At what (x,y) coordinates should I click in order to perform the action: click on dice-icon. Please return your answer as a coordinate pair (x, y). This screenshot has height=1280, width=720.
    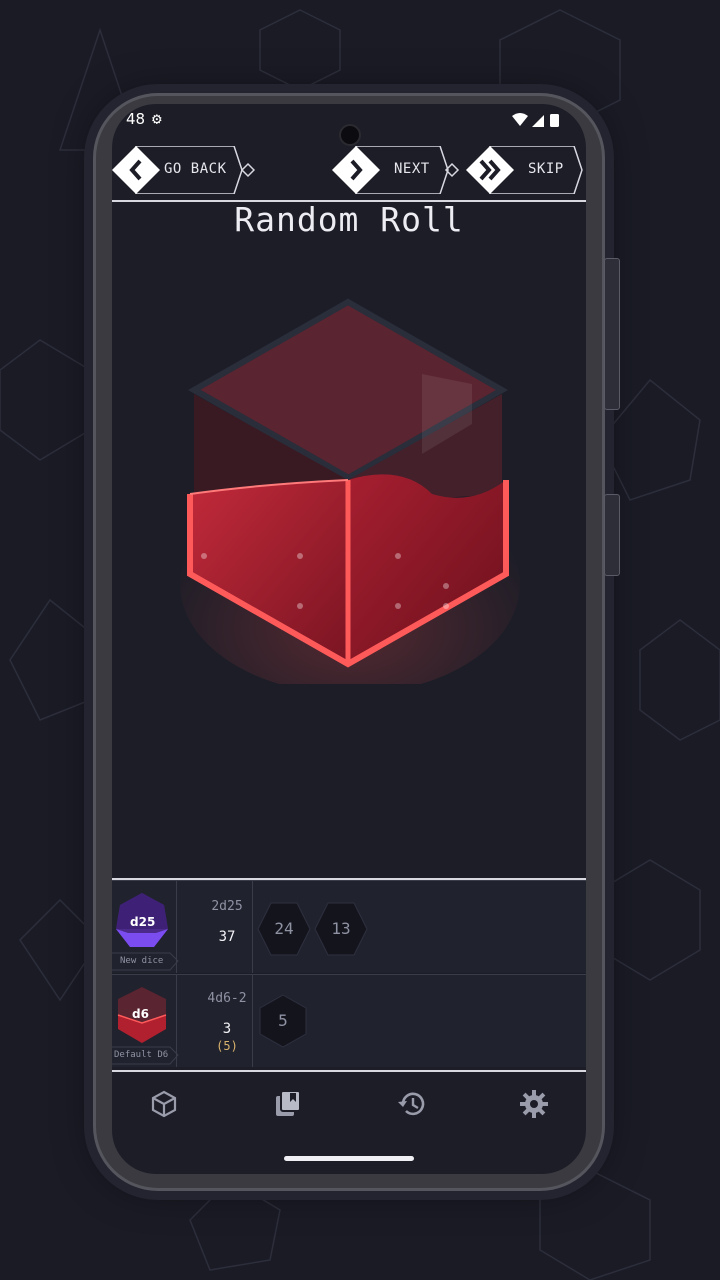
    Looking at the image, I should click on (164, 1104).